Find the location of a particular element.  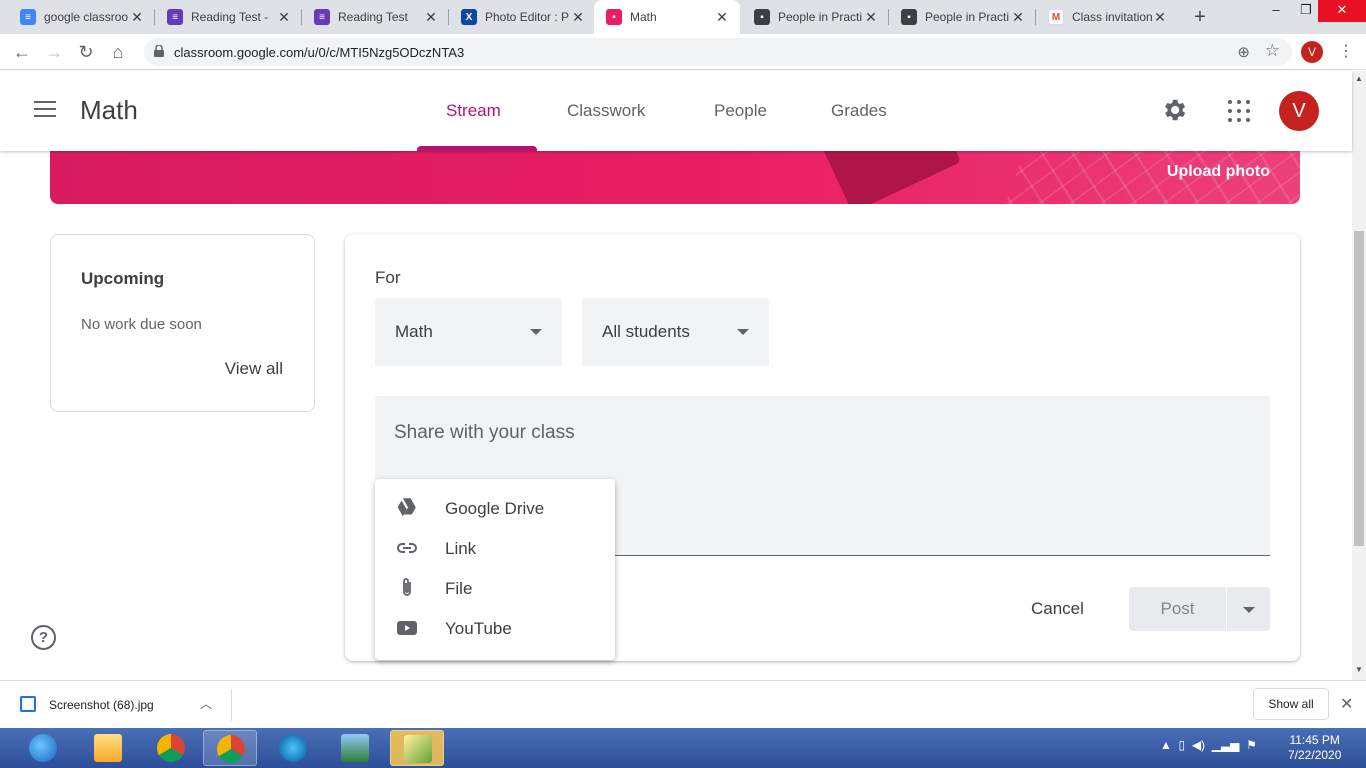

window-close-button: ✕ is located at coordinates (1342, 11).